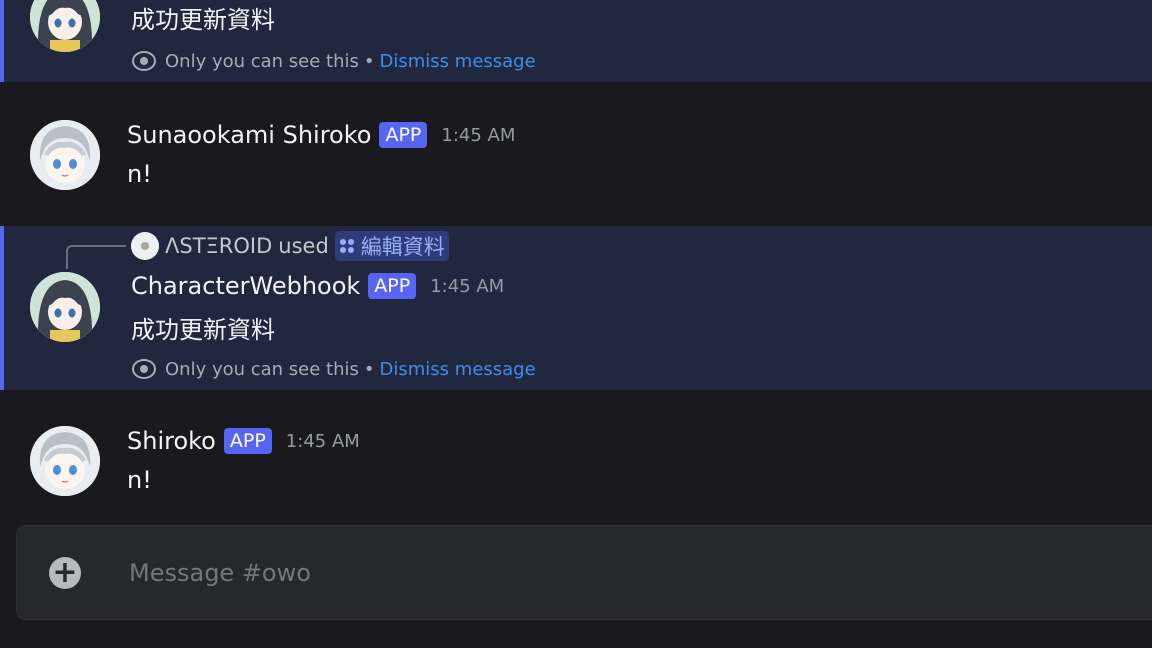 Image resolution: width=1152 pixels, height=648 pixels. I want to click on reply-used-text: used, so click(303, 246).